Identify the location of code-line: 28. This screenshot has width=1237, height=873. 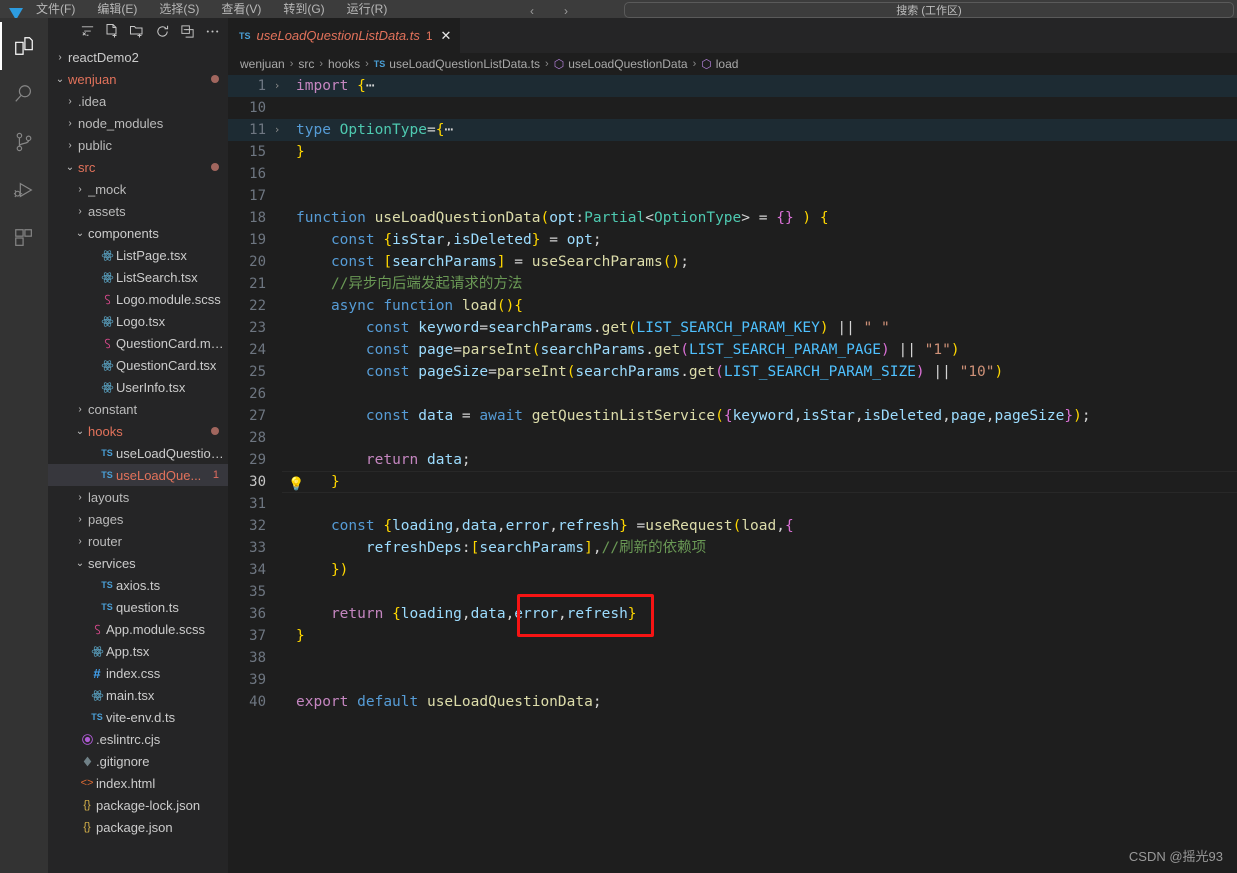
(732, 438).